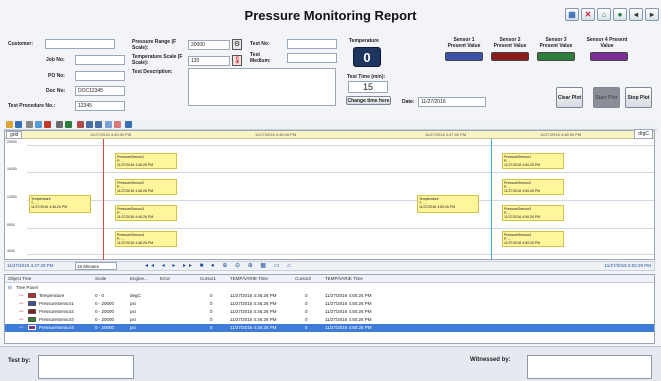 Image resolution: width=661 pixels, height=381 pixels. Describe the element at coordinates (219, 265) in the screenshot. I see `playback-controls: ◂◂ ◂ ▸ ▸▸ ■ ● ⊕ ⊖ ⊕ ▦ ▭ ⌂` at that location.